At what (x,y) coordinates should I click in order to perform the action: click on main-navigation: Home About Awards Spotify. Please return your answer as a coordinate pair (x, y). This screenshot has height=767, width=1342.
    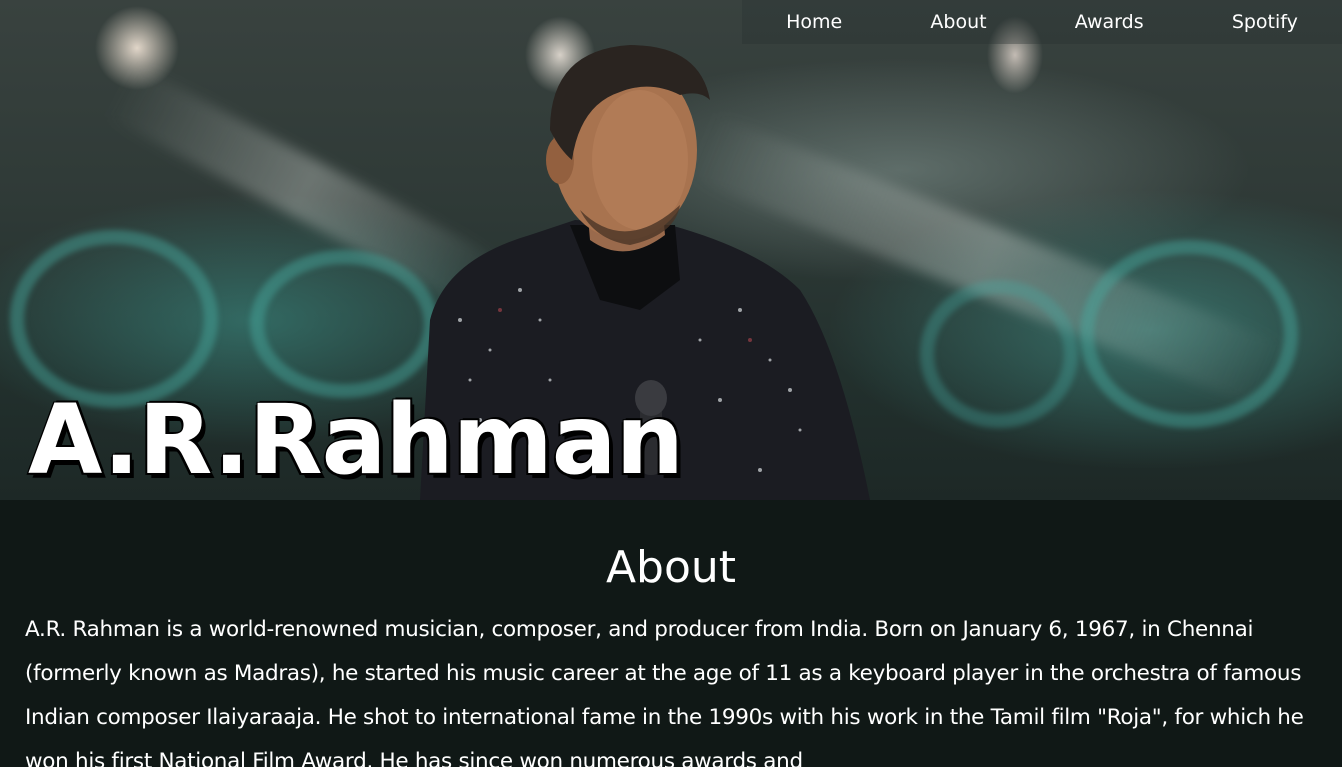
    Looking at the image, I should click on (1042, 22).